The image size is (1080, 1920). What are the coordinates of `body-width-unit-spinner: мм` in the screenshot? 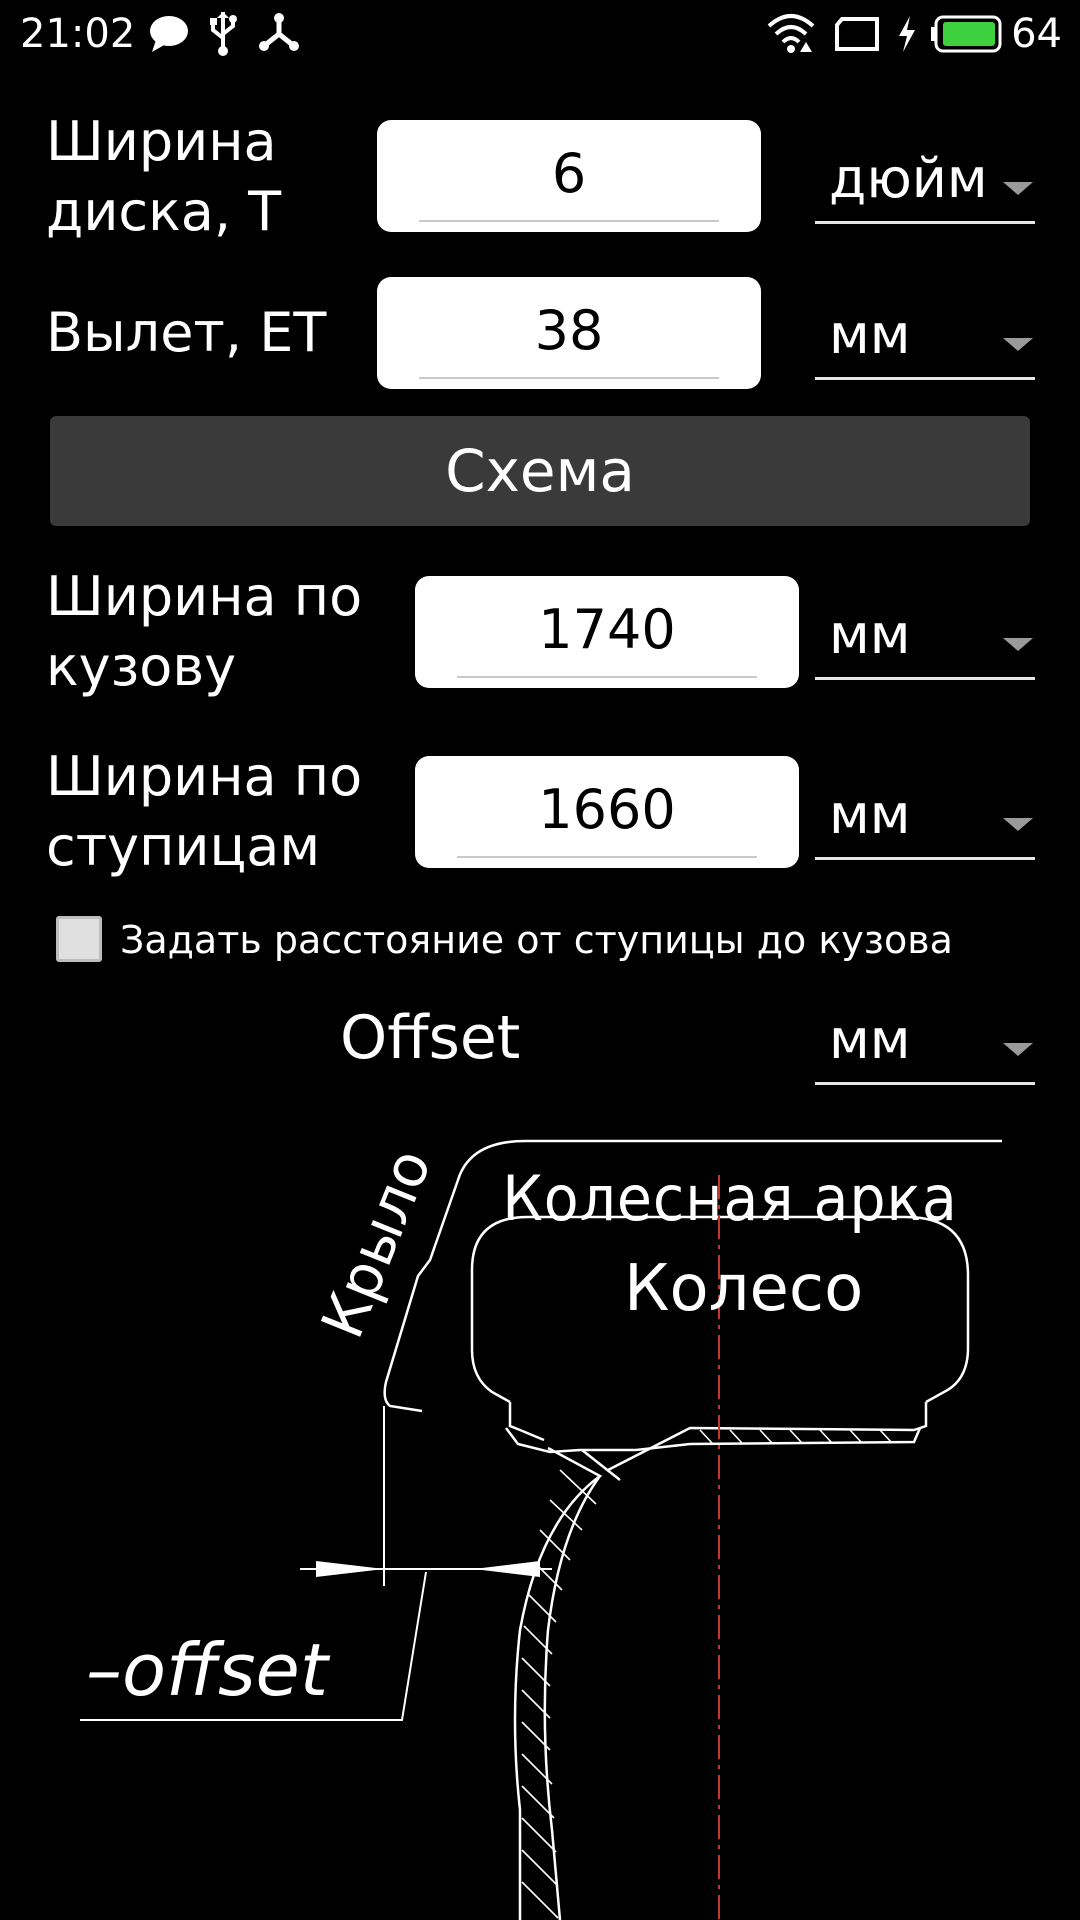 It's located at (925, 640).